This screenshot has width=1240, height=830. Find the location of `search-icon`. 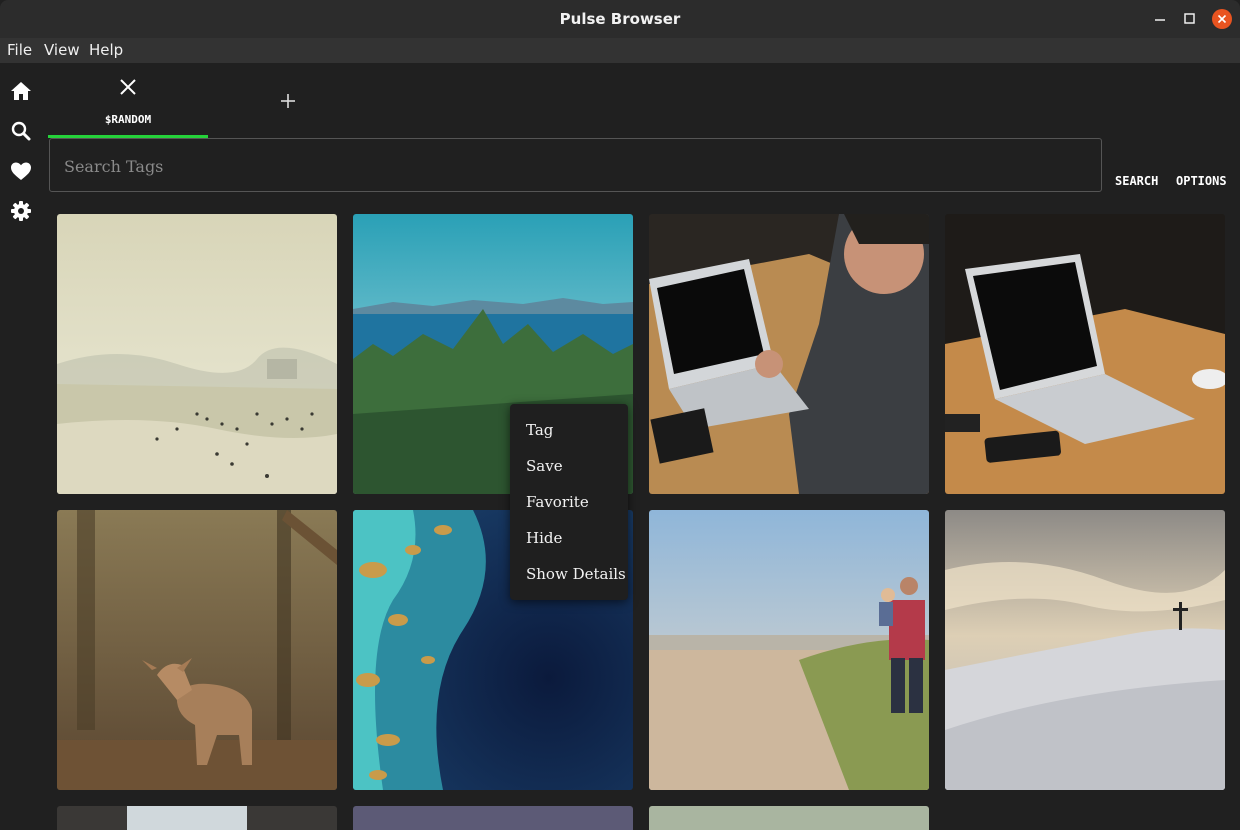

search-icon is located at coordinates (21, 131).